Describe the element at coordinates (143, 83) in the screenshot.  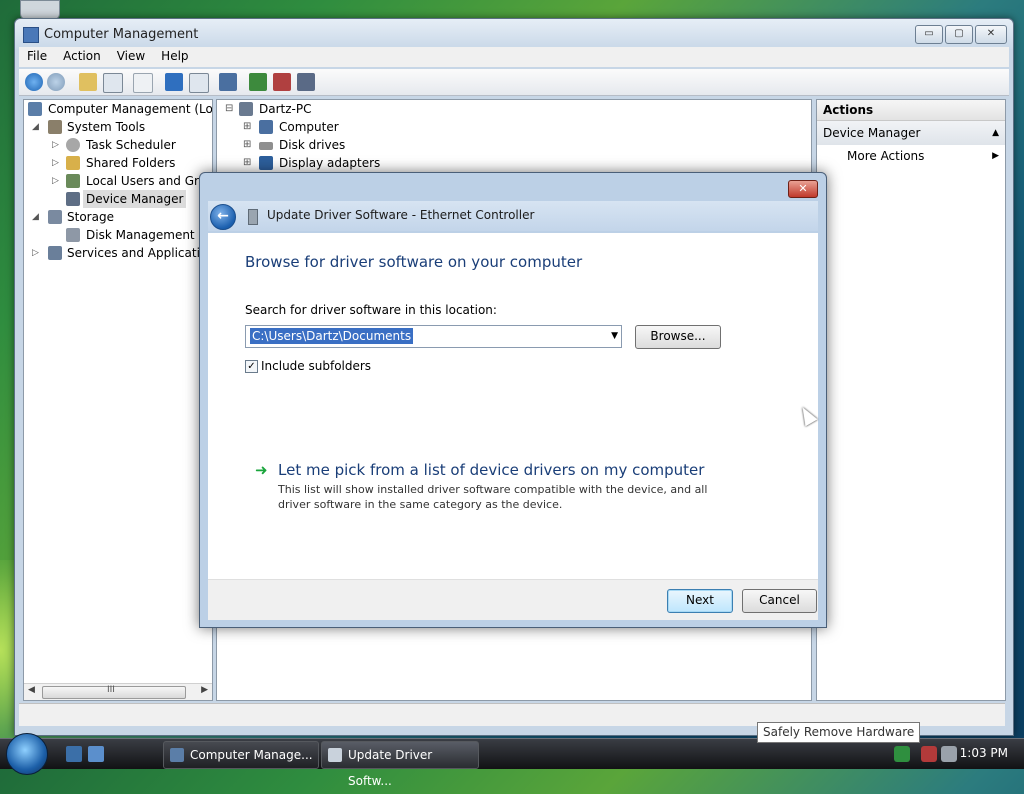
I see `properties-icon` at that location.